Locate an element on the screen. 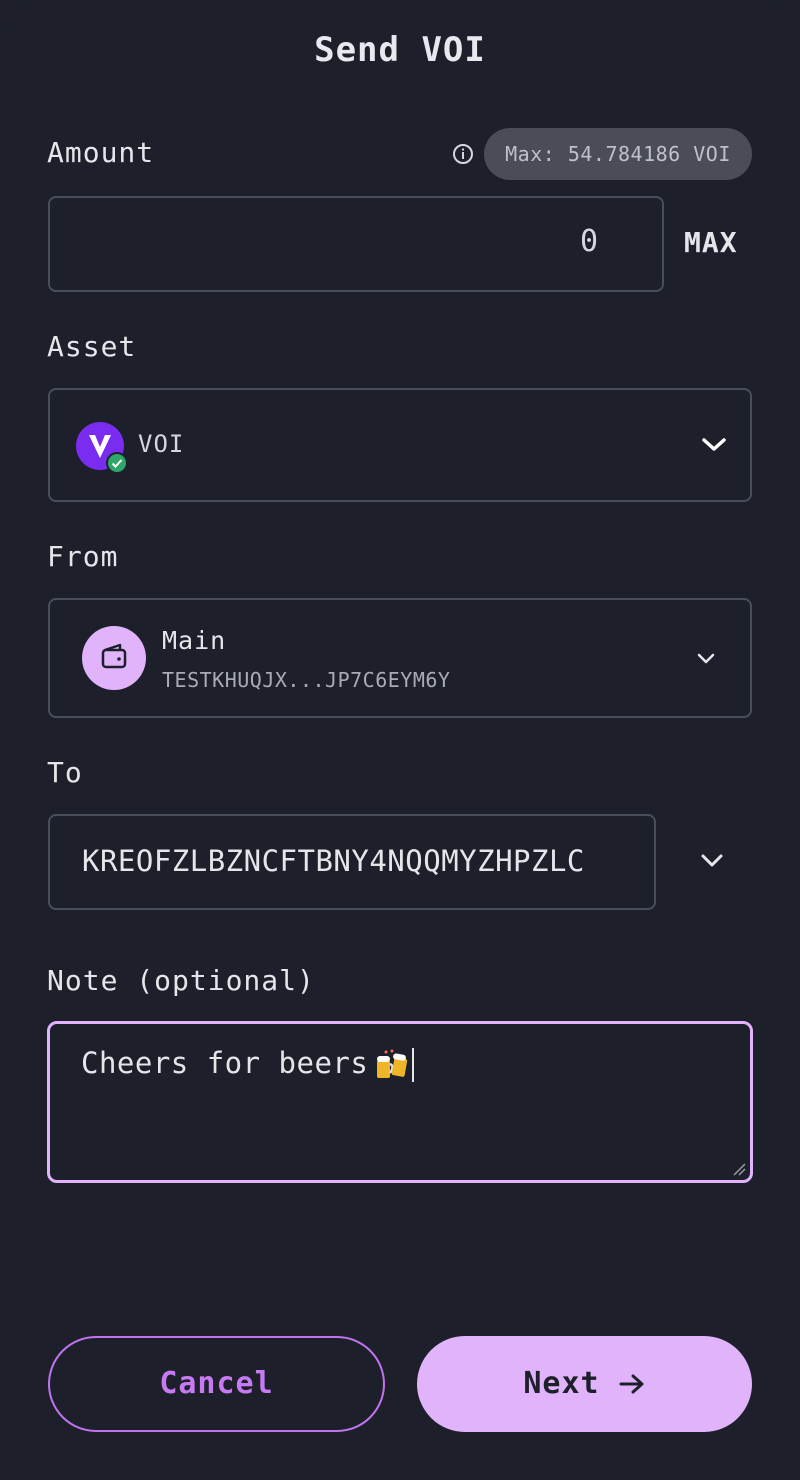  amount-label: Amount is located at coordinates (101, 152).